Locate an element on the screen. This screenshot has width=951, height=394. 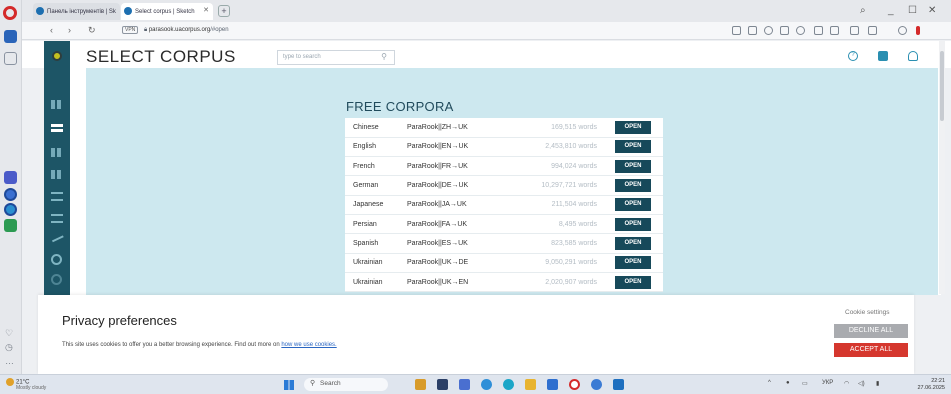
snapshot-icon is located at coordinates (752, 30).